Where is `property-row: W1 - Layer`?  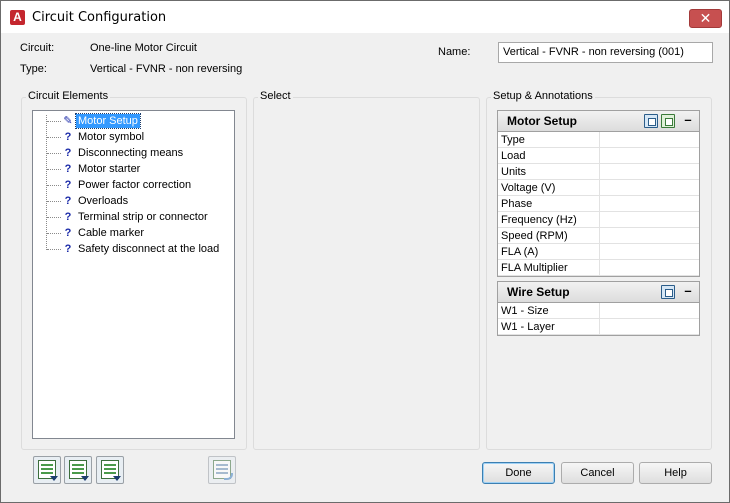
property-row: W1 - Layer is located at coordinates (598, 327).